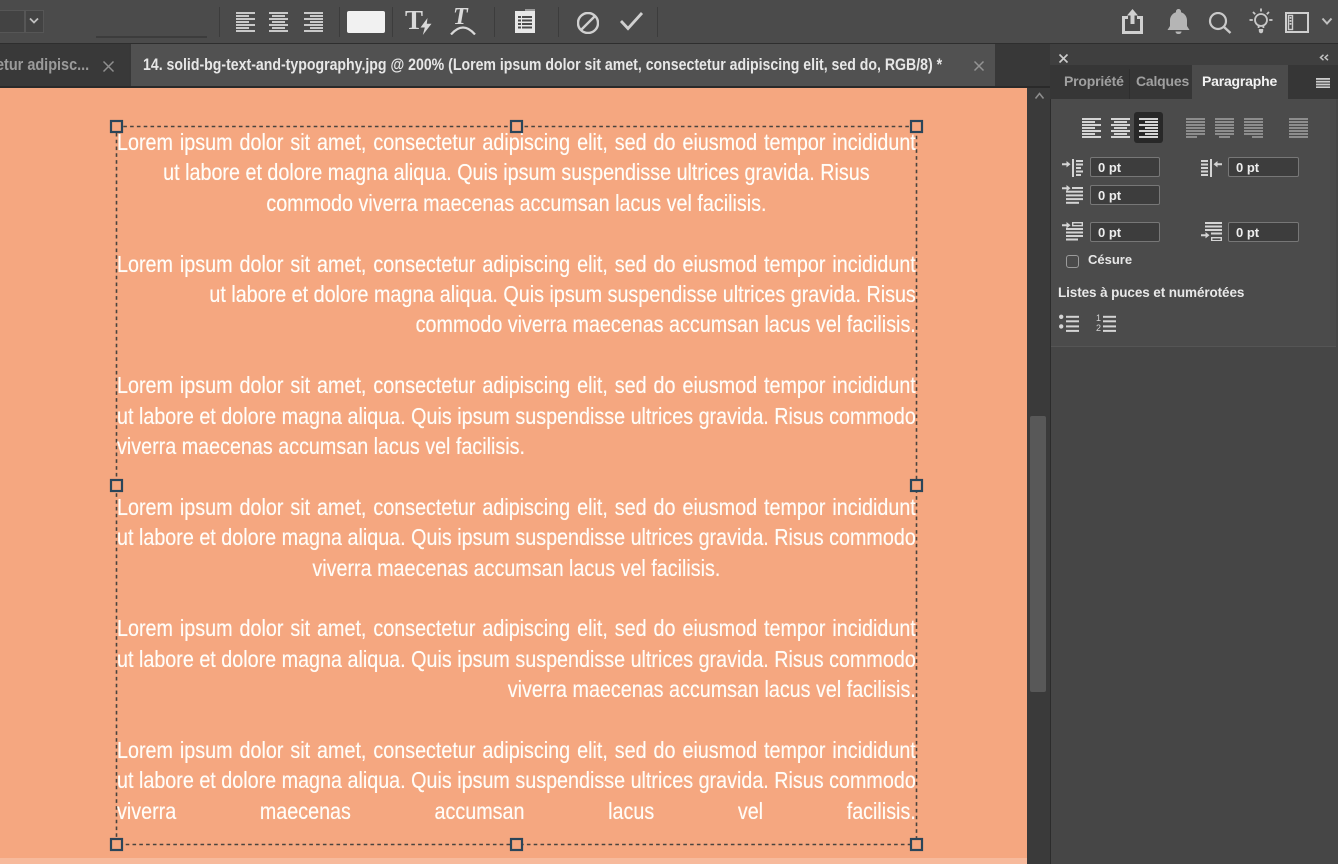 This screenshot has width=1338, height=864. Describe the element at coordinates (1098, 328) in the screenshot. I see `svg-text: 2` at that location.